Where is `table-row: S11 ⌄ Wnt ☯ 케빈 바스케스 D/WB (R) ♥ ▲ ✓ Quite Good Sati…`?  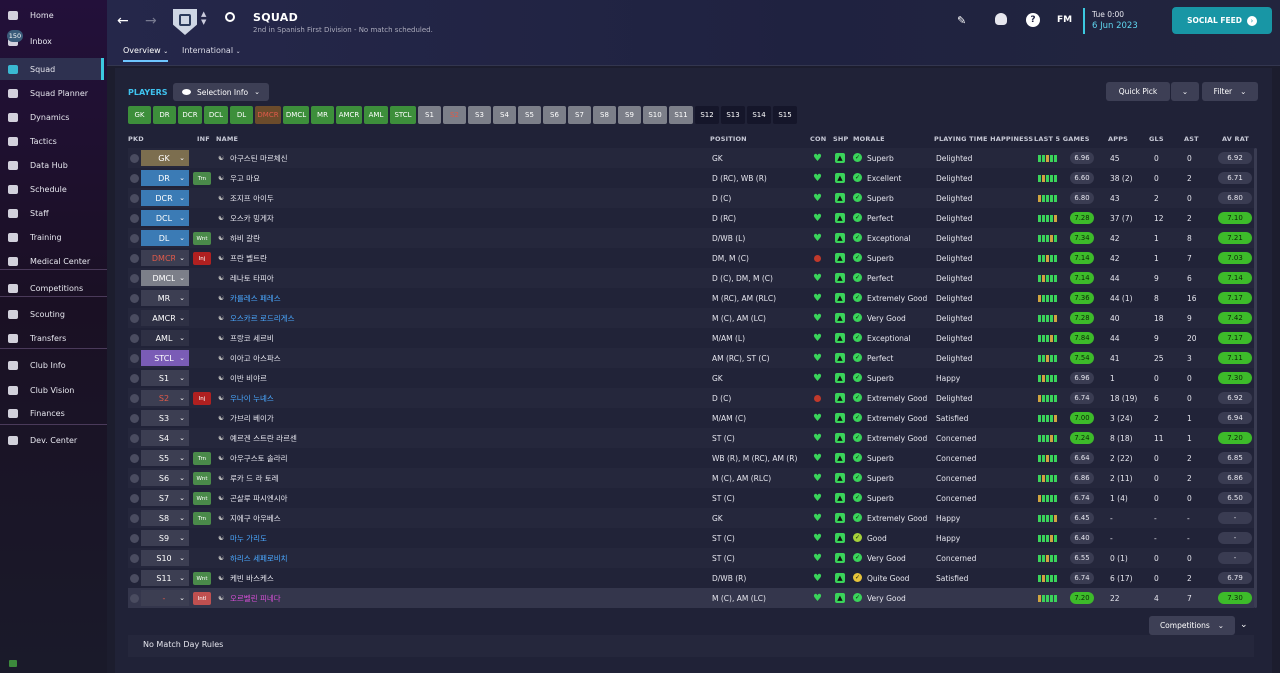
table-row: S11 ⌄ Wnt ☯ 케빈 바스케스 D/WB (R) ♥ ▲ ✓ Quite Good Sati… is located at coordinates (691, 578).